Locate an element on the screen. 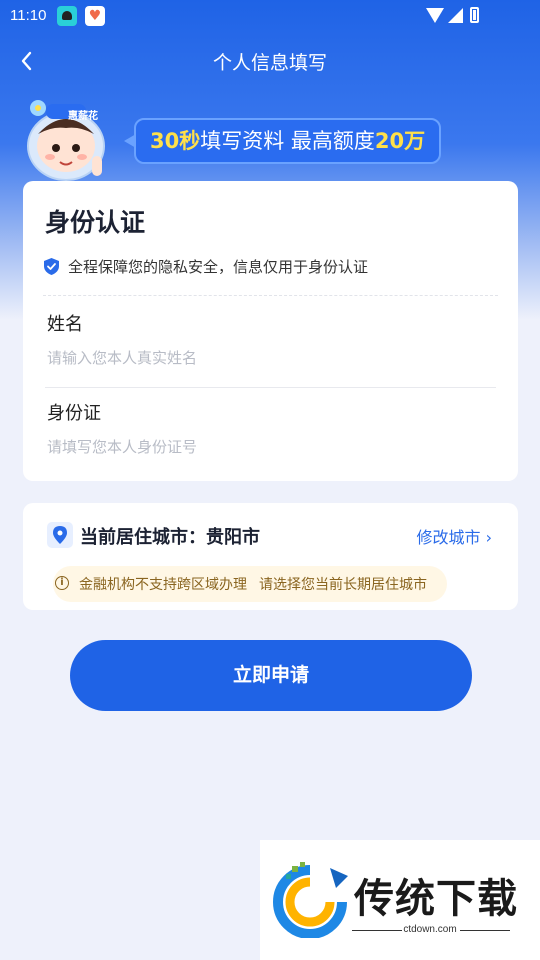  promo-text: 填写资料 最高额度 is located at coordinates (287, 141).